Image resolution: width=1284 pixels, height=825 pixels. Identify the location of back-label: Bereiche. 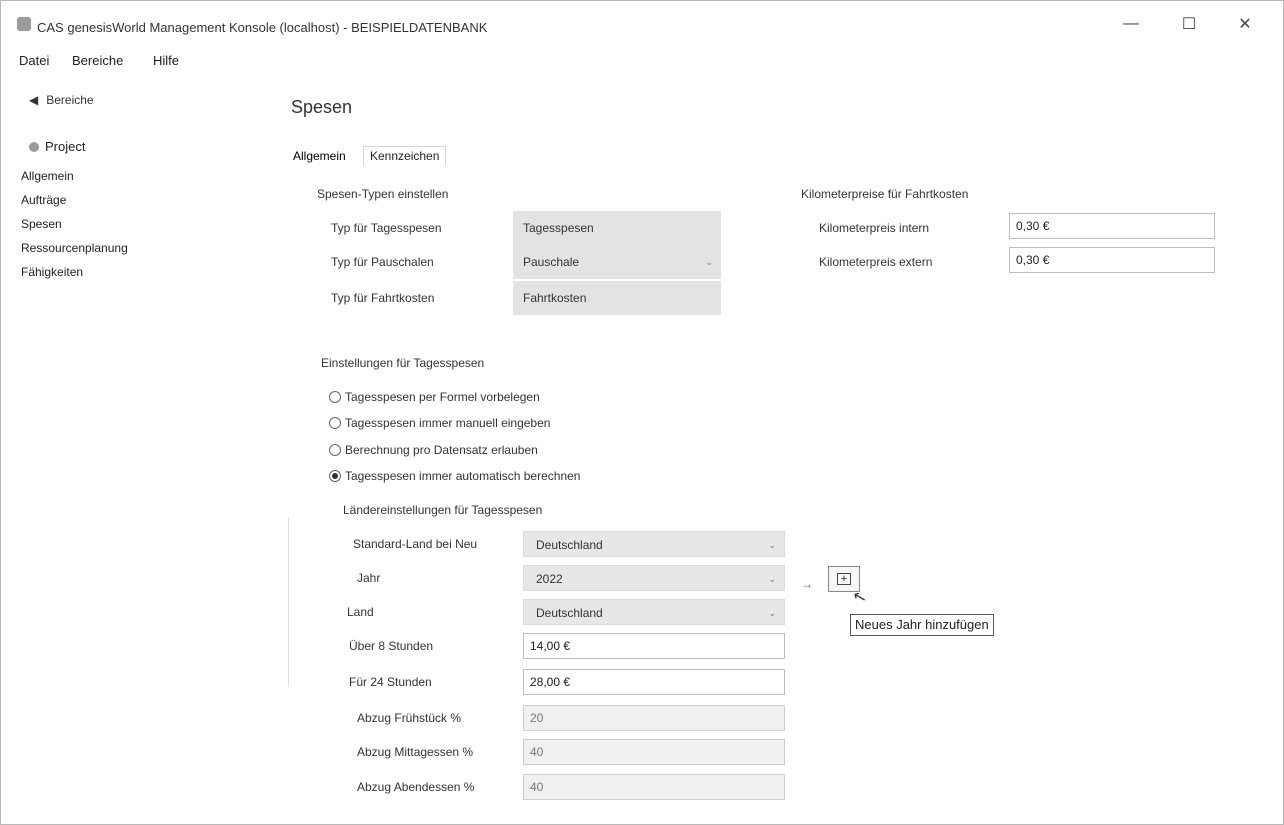
(70, 100).